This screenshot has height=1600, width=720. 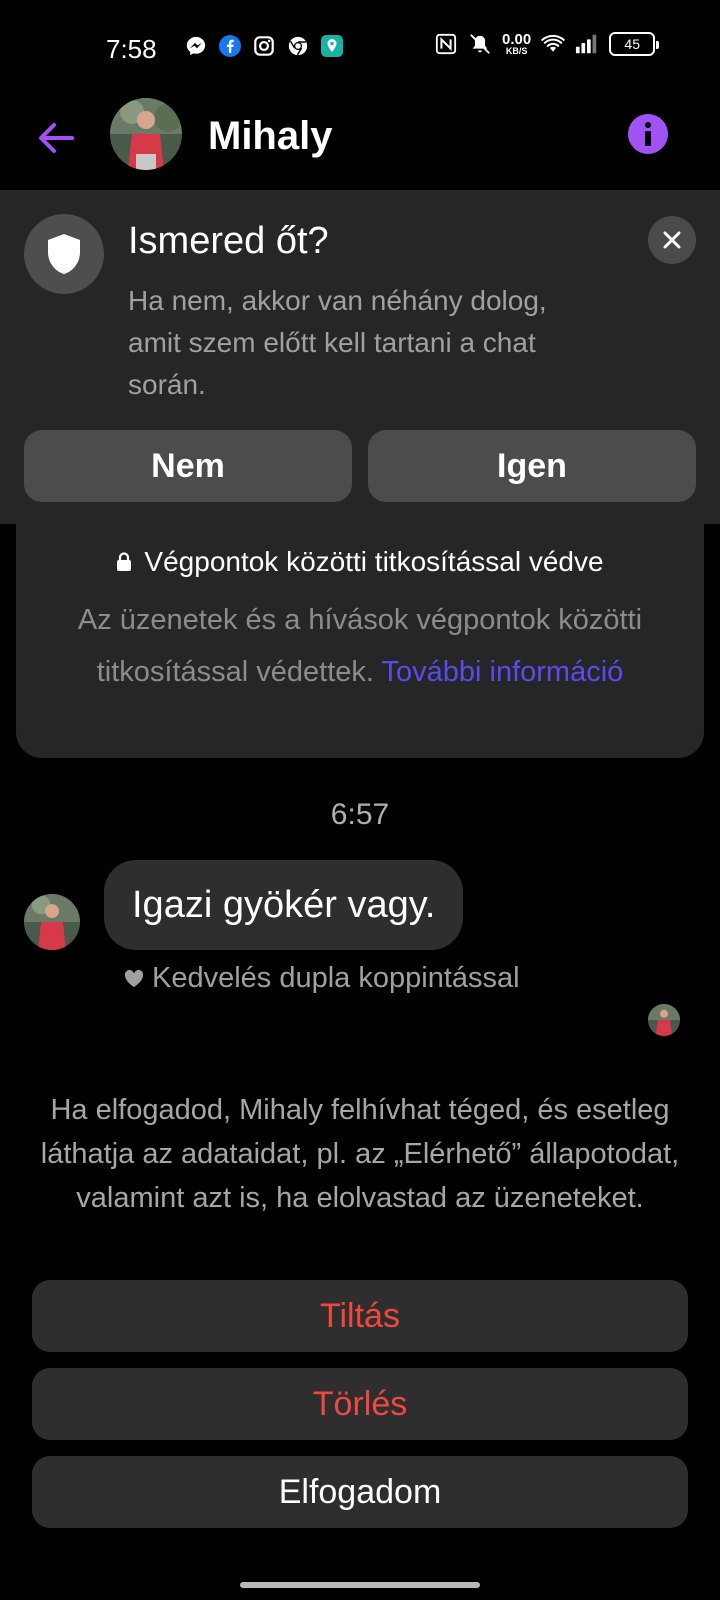 What do you see at coordinates (230, 46) in the screenshot?
I see `facebook-icon` at bounding box center [230, 46].